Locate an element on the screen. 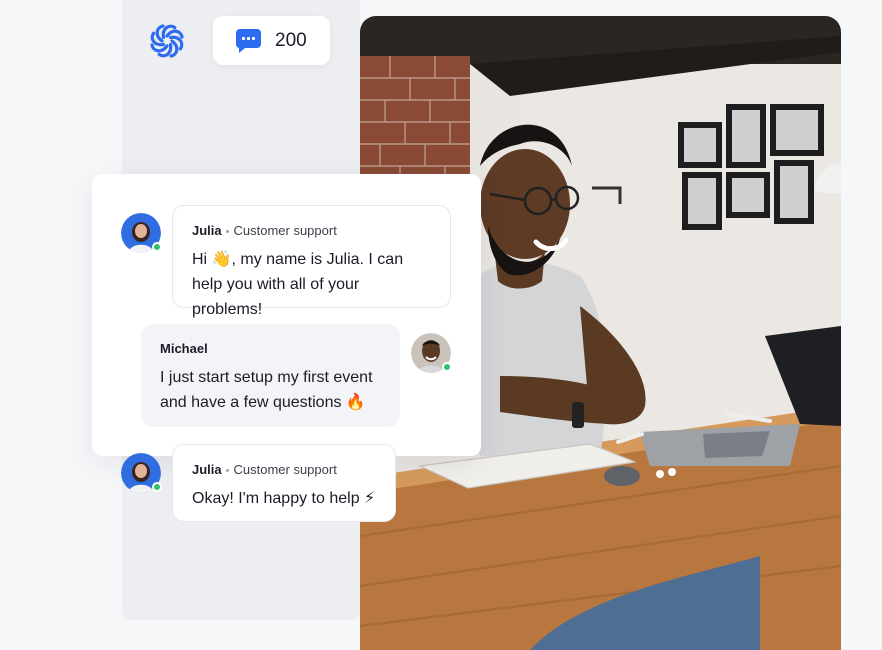  waving-hand-emoji: 👋 is located at coordinates (221, 259).